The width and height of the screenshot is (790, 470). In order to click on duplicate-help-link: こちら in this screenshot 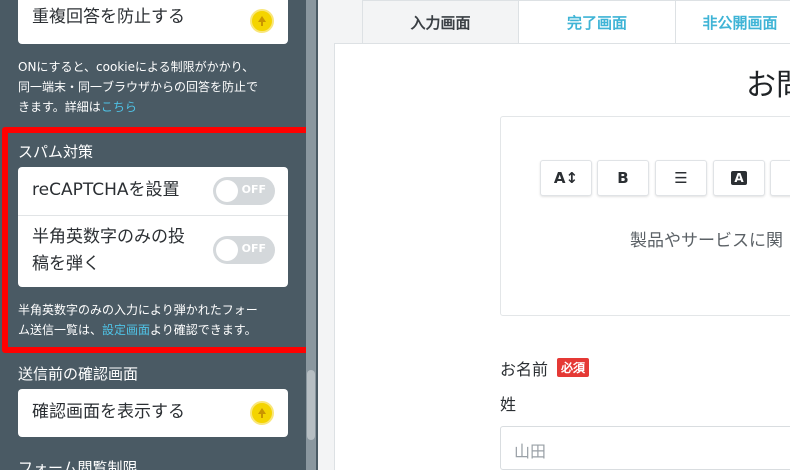, I will do `click(119, 107)`.